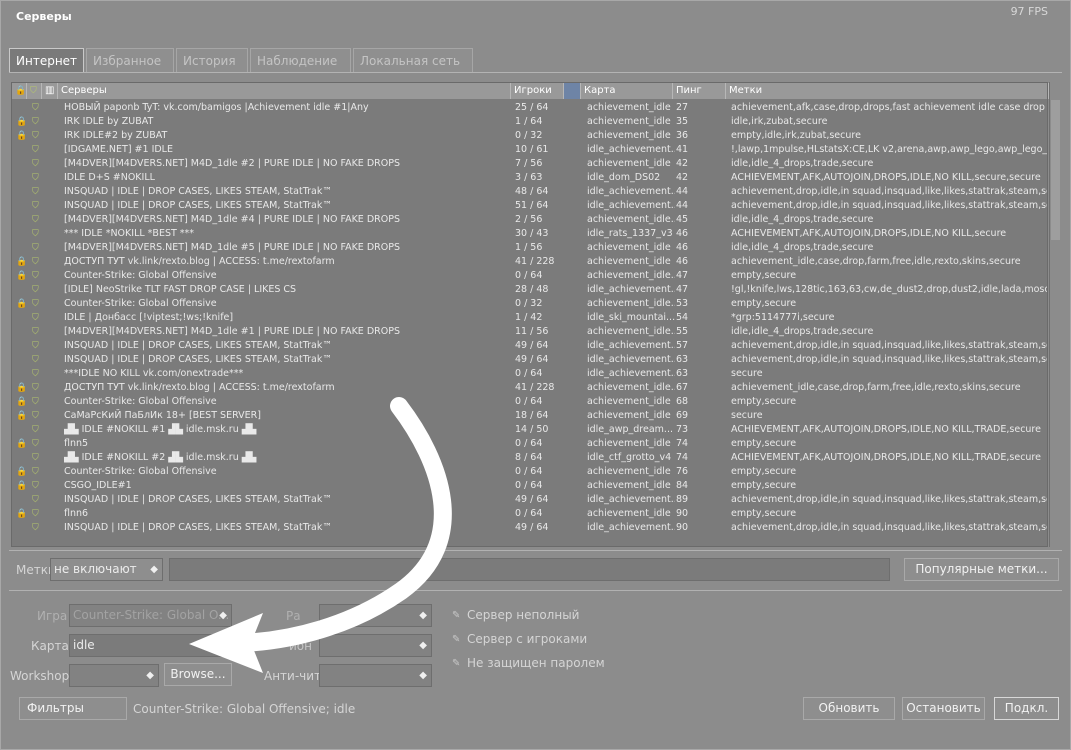 This screenshot has width=1071, height=750. What do you see at coordinates (456, 639) in the screenshot?
I see `checkbox-has-players-icon: ✎` at bounding box center [456, 639].